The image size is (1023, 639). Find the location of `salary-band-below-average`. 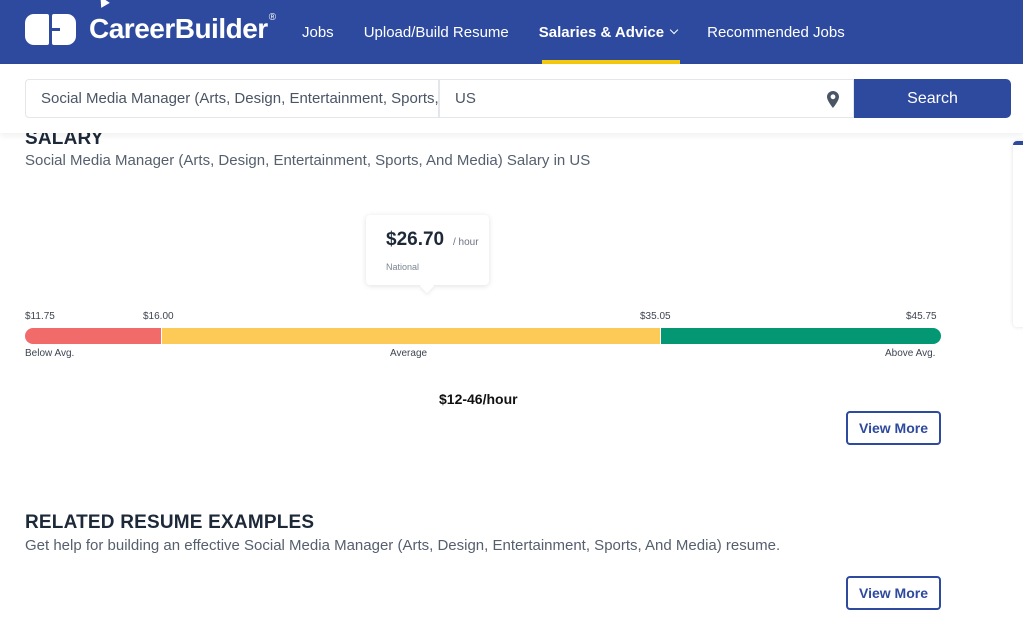

salary-band-below-average is located at coordinates (93, 336).